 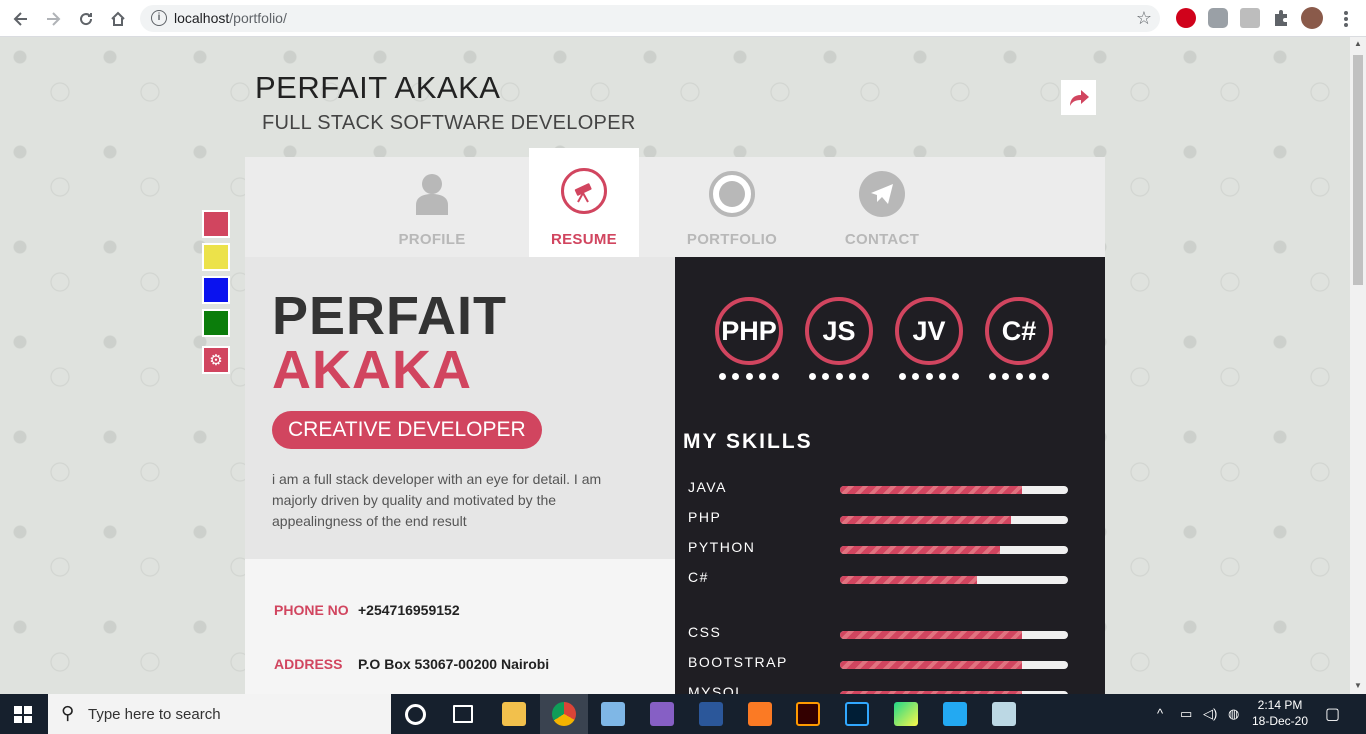 I want to click on show-hidden-icons: ^, so click(x=1160, y=713).